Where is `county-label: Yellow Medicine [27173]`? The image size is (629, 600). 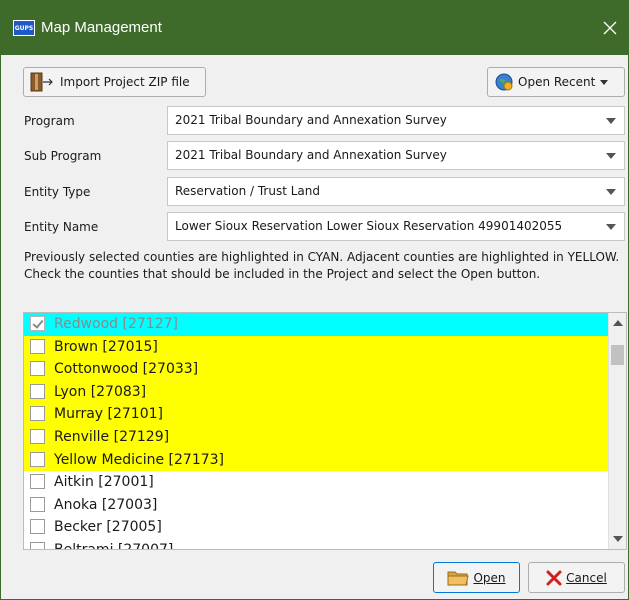
county-label: Yellow Medicine [27173] is located at coordinates (139, 459).